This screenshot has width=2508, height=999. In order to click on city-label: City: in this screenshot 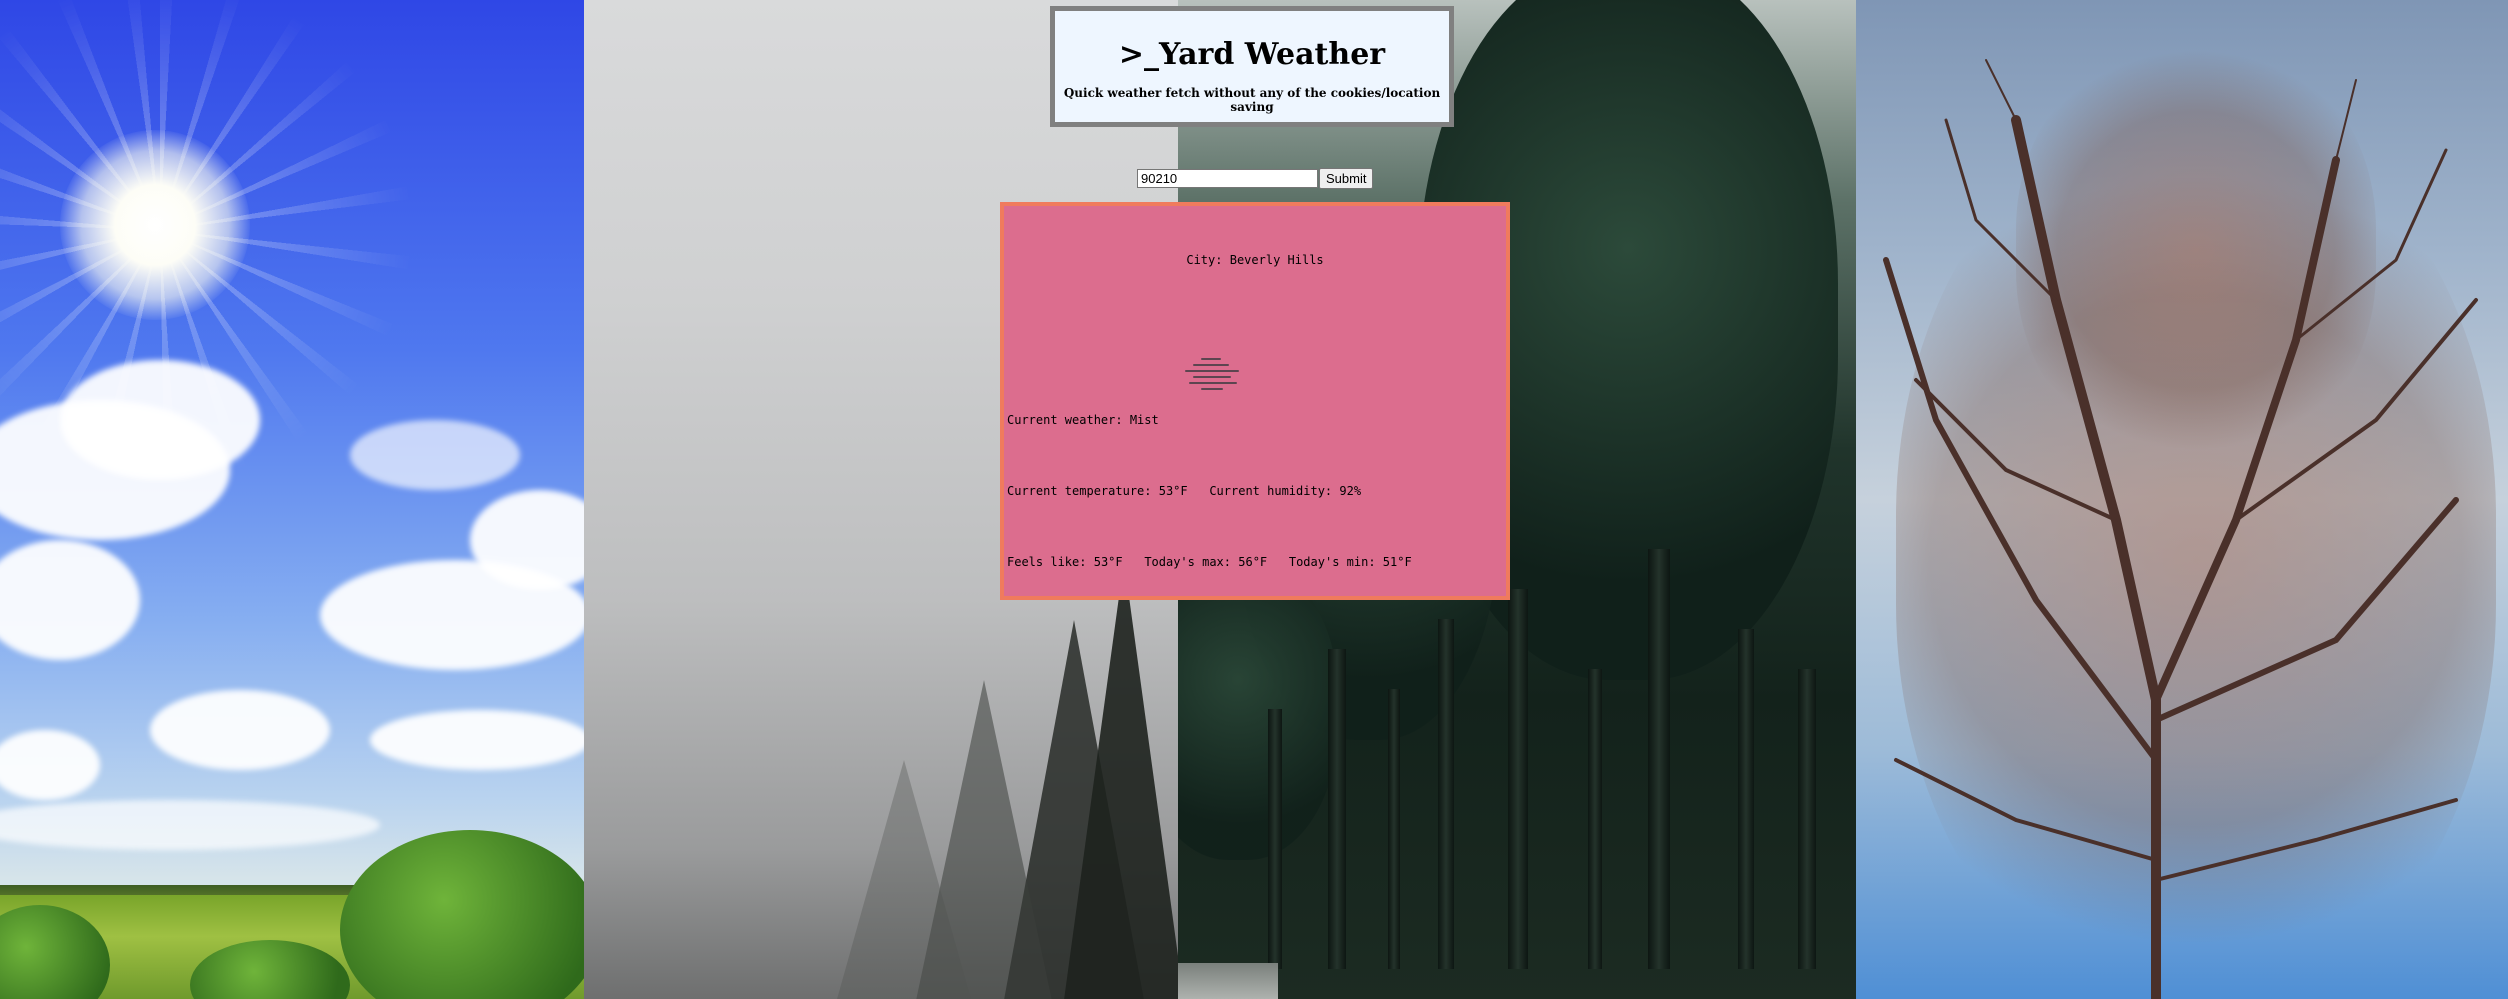, I will do `click(1204, 260)`.